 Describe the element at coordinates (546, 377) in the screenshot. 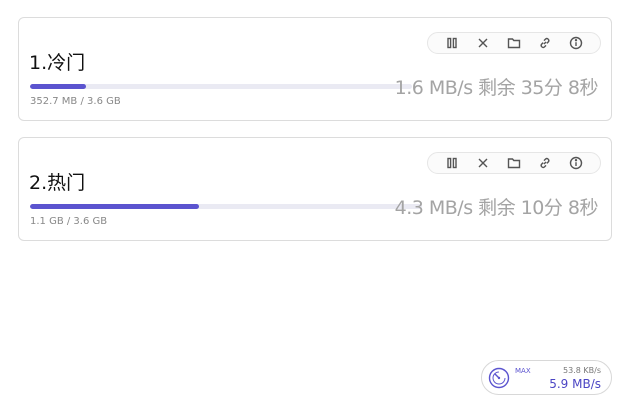

I see `speed-widget: MAX 53.8 KB/s 5.9 MB/s` at that location.